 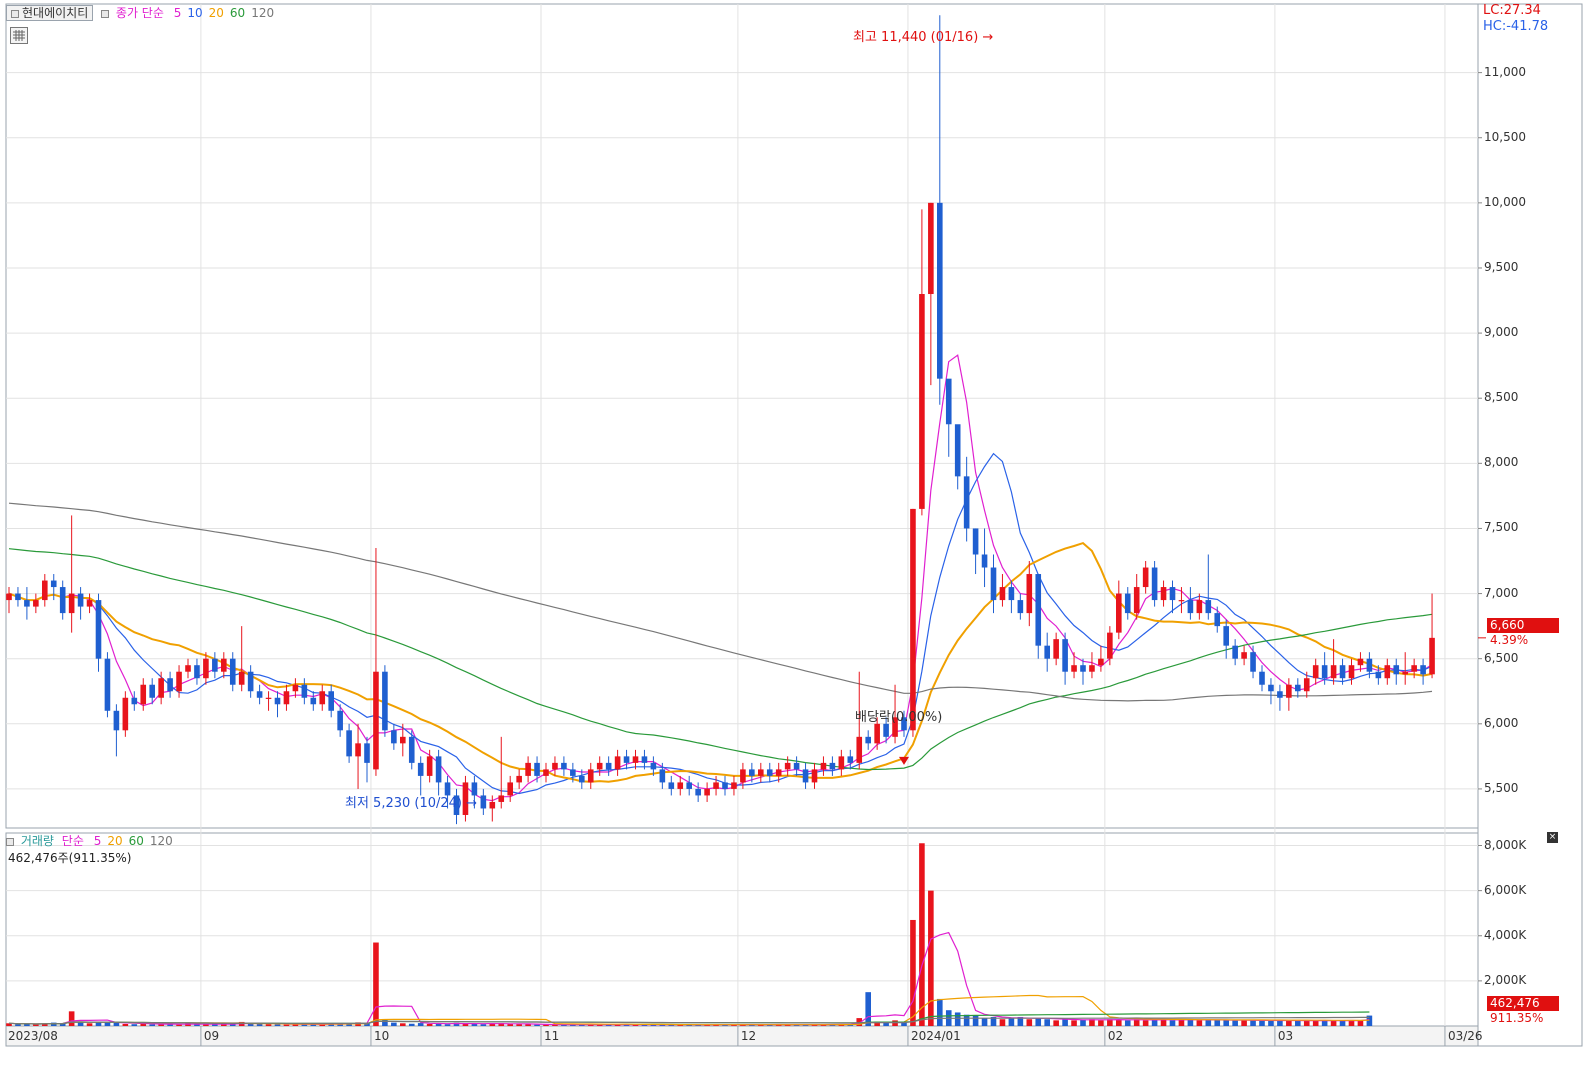 What do you see at coordinates (19, 35) in the screenshot?
I see `grid-table-icon` at bounding box center [19, 35].